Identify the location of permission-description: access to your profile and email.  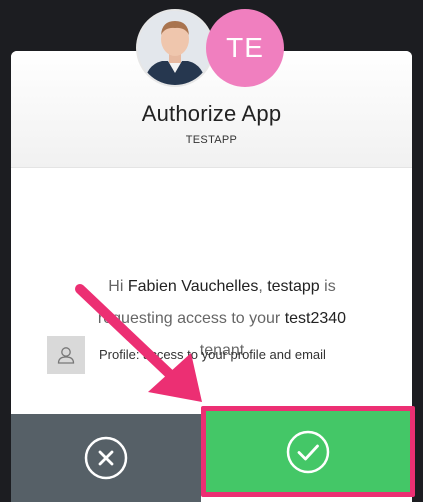
(234, 354).